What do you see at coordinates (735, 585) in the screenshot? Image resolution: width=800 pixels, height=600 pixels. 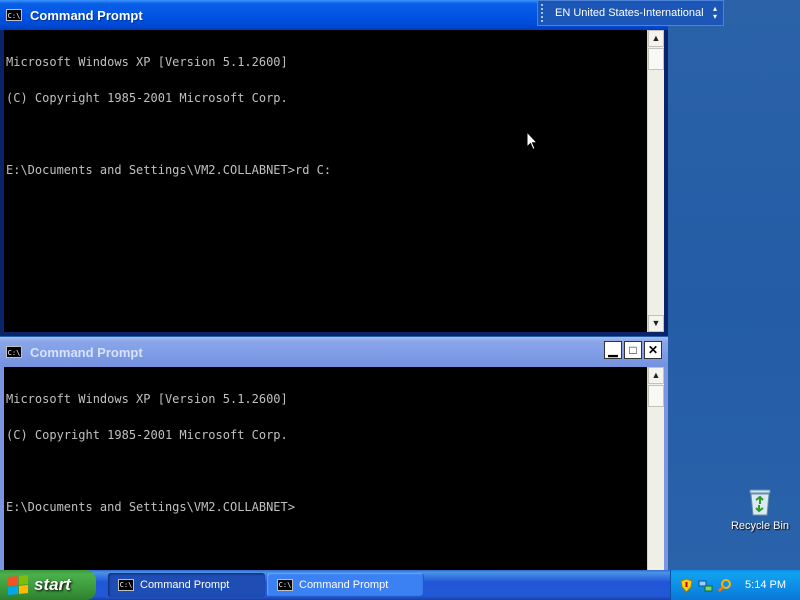 I see `system-tray: 5:14 PM` at bounding box center [735, 585].